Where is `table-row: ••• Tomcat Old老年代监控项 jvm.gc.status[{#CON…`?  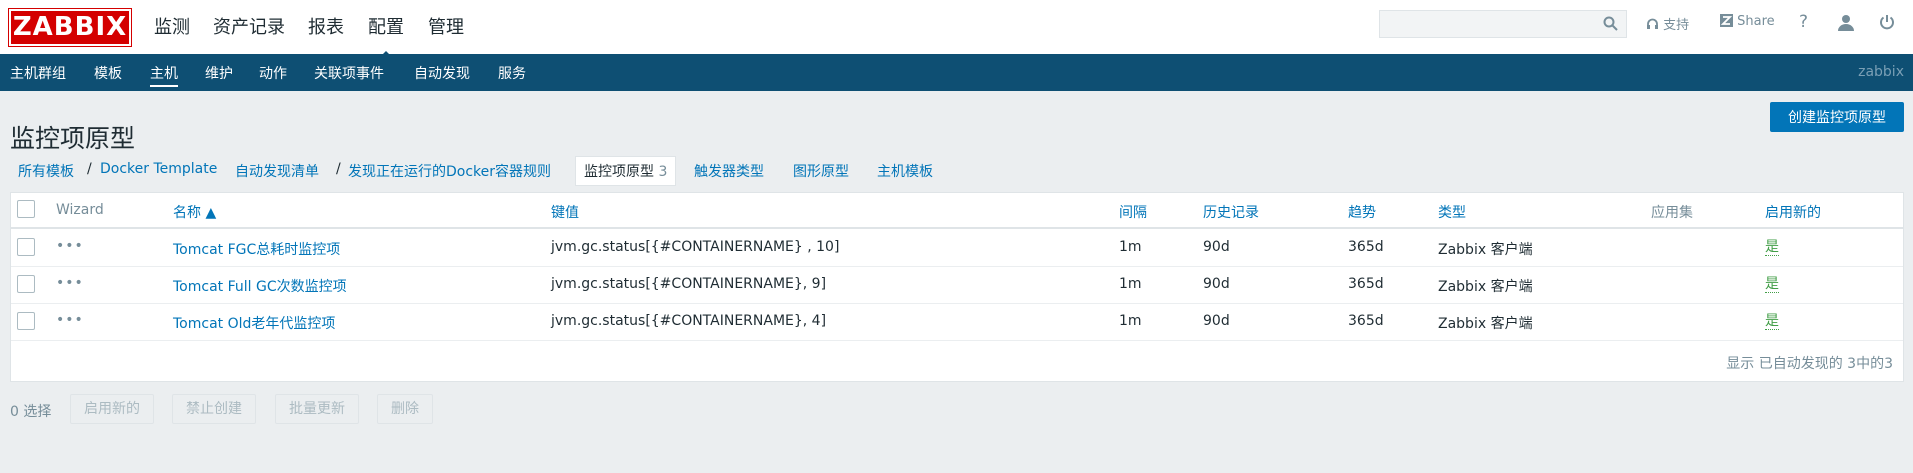
table-row: ••• Tomcat Old老年代监控项 jvm.gc.status[{#CON… is located at coordinates (957, 322).